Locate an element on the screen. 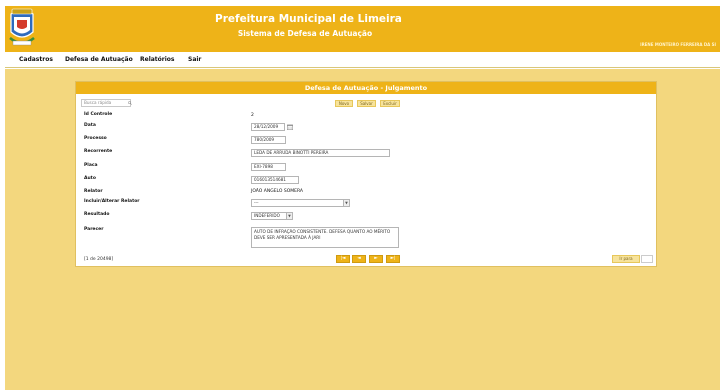  incluir-alterar-relator-label: Incluir/Alterar Relator is located at coordinates (112, 201).